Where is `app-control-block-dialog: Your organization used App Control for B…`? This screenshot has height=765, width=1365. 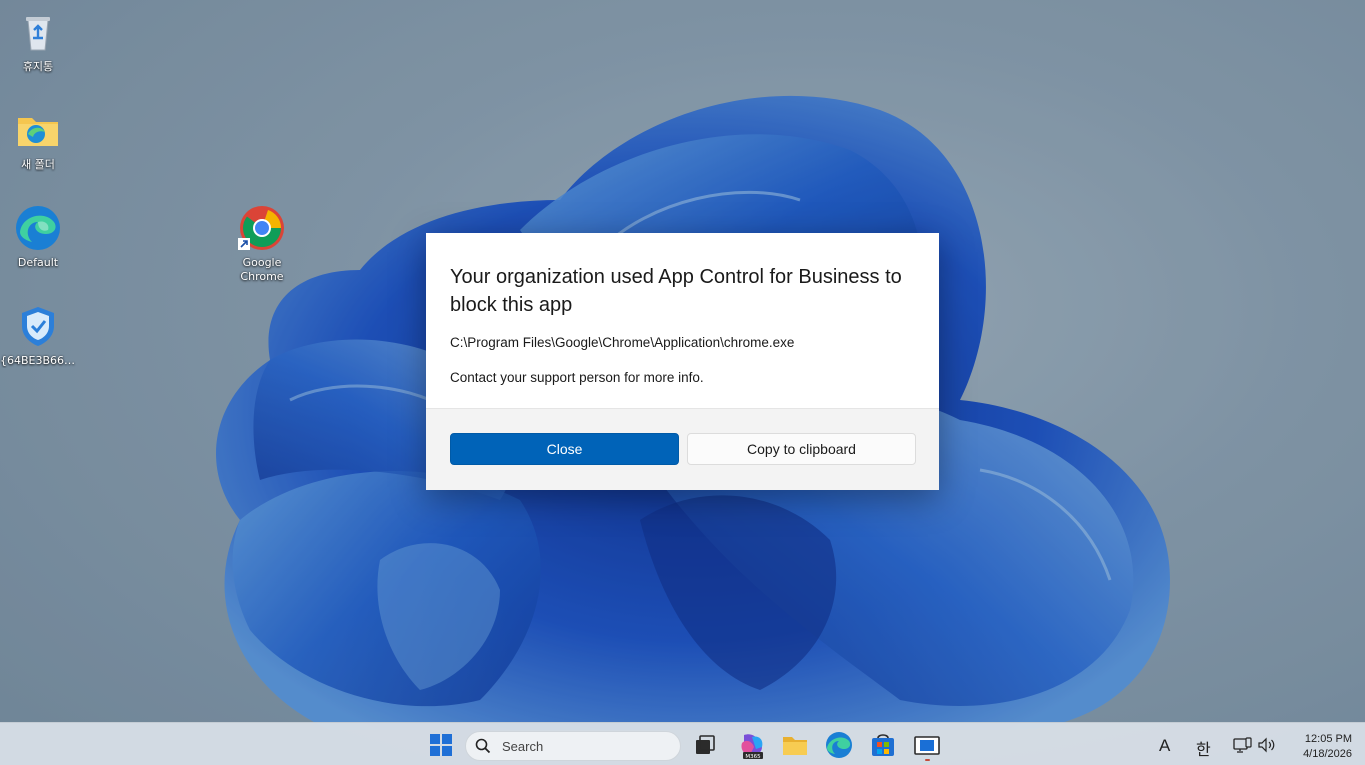 app-control-block-dialog: Your organization used App Control for B… is located at coordinates (682, 361).